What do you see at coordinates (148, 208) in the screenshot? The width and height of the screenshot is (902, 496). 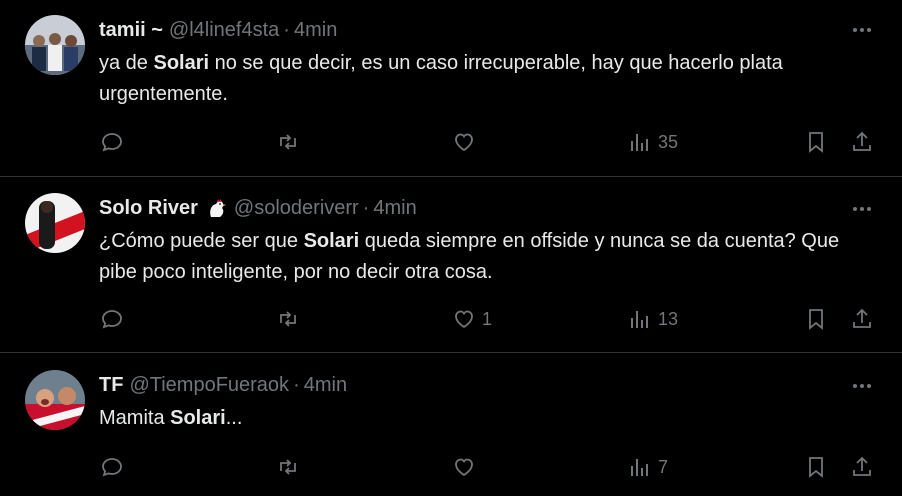 I see `display-name: Solo River` at bounding box center [148, 208].